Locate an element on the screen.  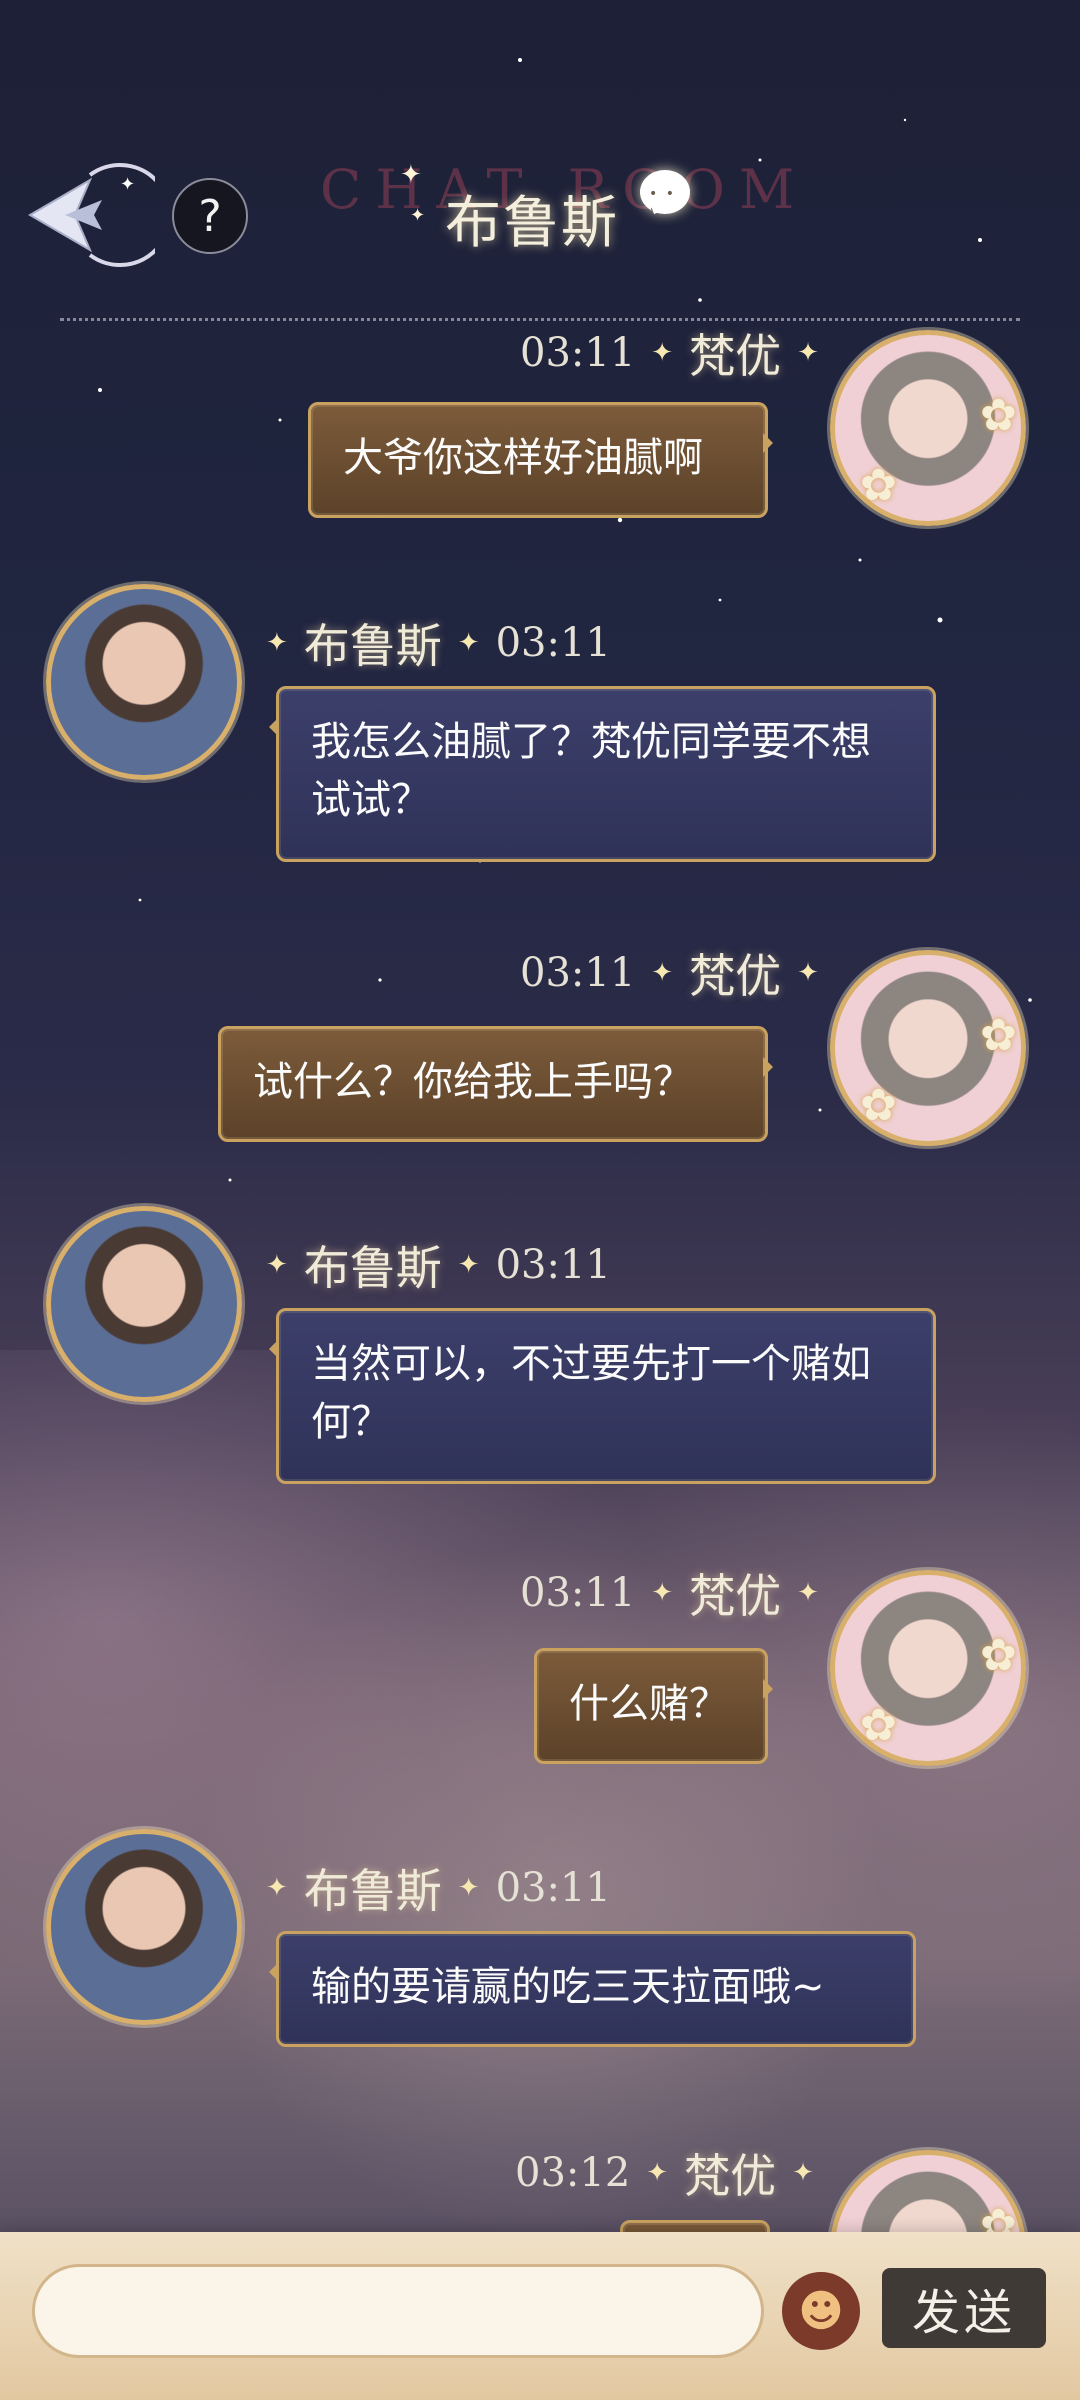
back-arrow-icon: ✦ is located at coordinates (100, 215).